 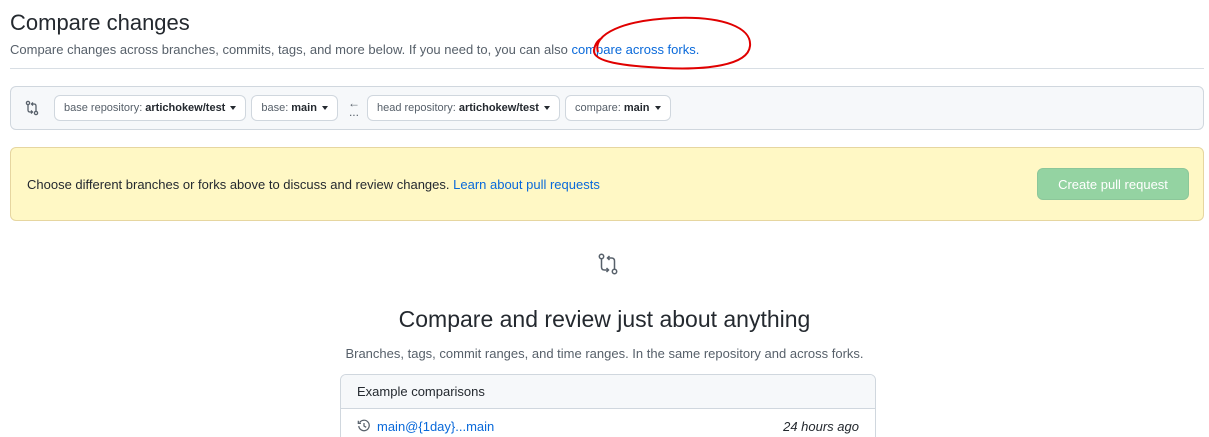 What do you see at coordinates (608, 423) in the screenshot?
I see `list-item: main@{1day}...main 24 hours ago` at bounding box center [608, 423].